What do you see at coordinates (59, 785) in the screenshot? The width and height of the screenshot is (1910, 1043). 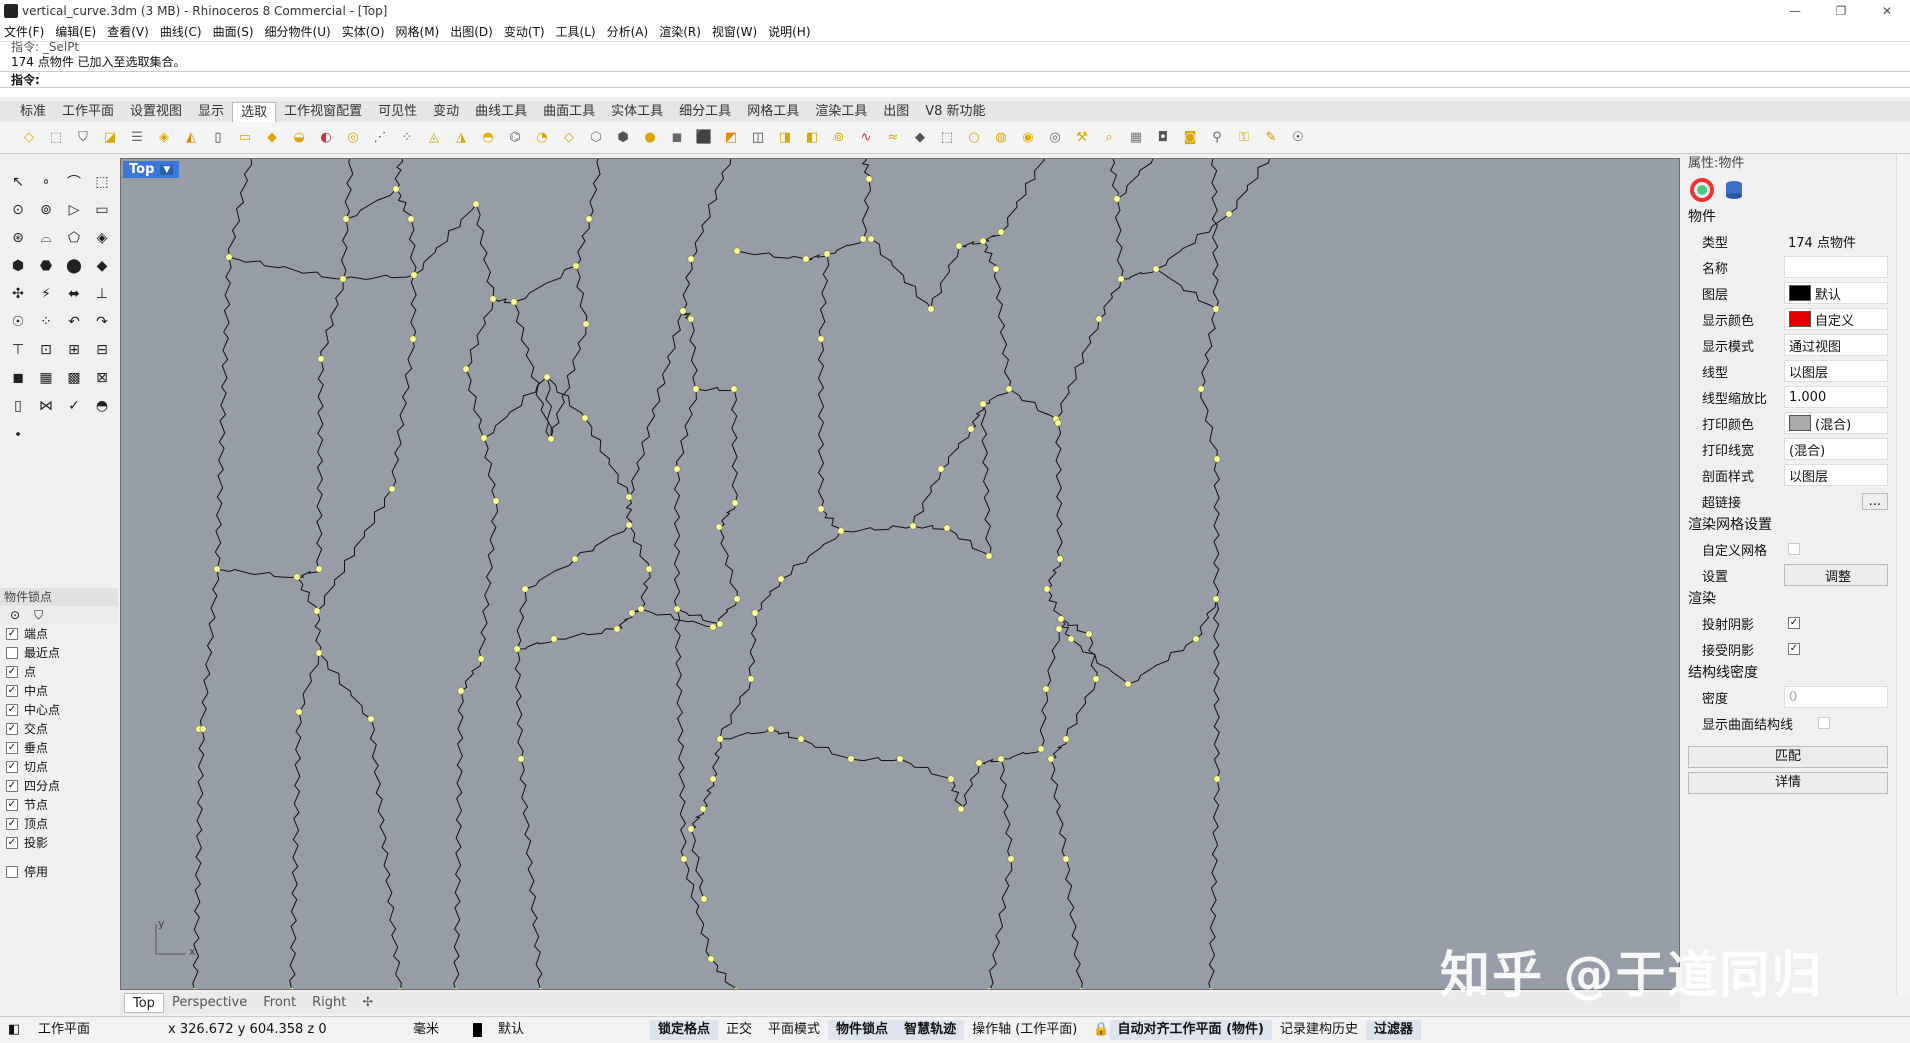 I see `osnap-item: ✓ 四分点` at bounding box center [59, 785].